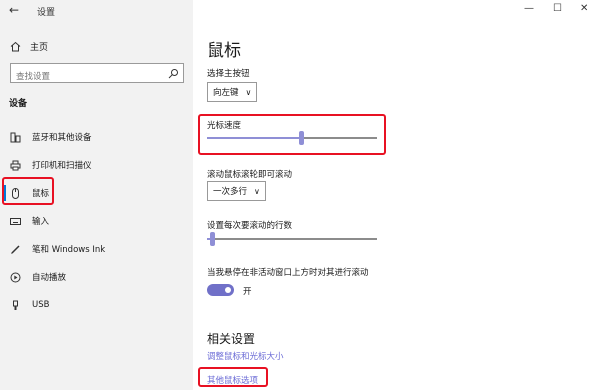 The width and height of the screenshot is (600, 390). Describe the element at coordinates (224, 51) in the screenshot. I see `page-title: 鼠标` at that location.